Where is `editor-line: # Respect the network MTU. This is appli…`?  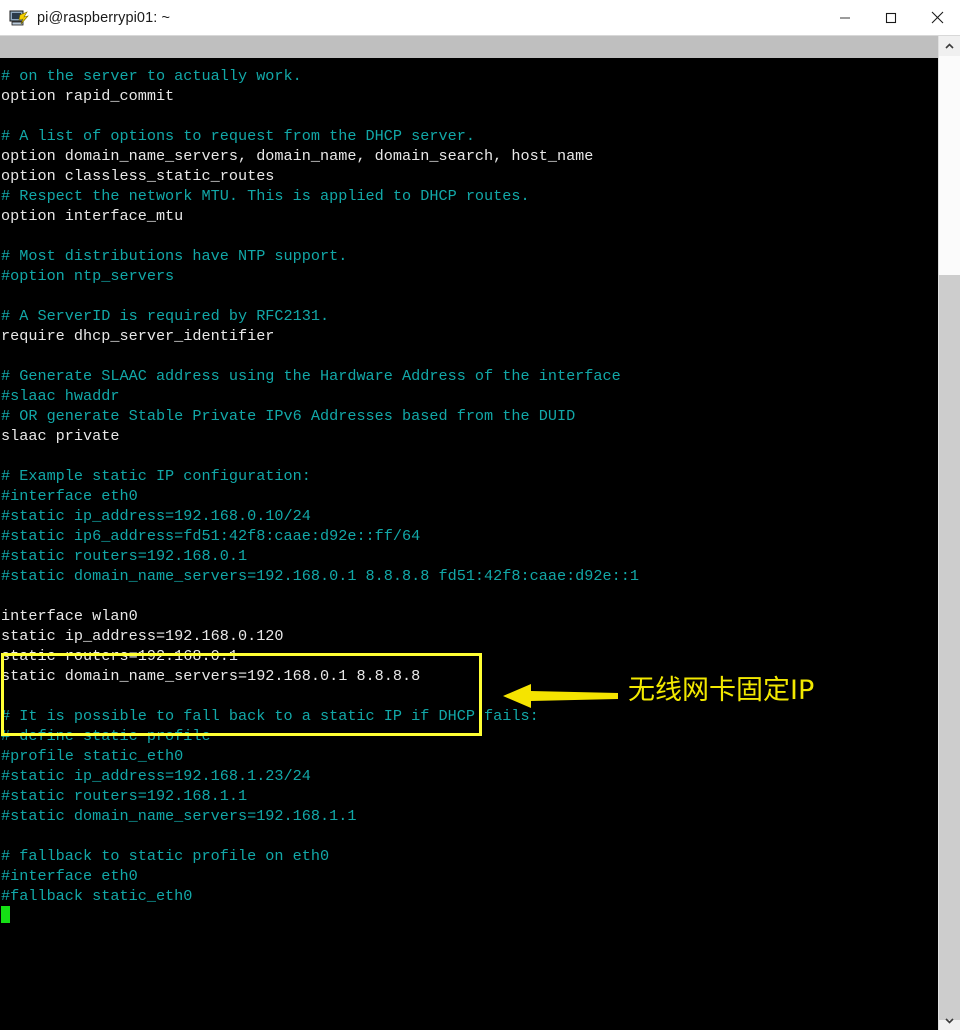
editor-line: # Respect the network MTU. This is appli… is located at coordinates (265, 196).